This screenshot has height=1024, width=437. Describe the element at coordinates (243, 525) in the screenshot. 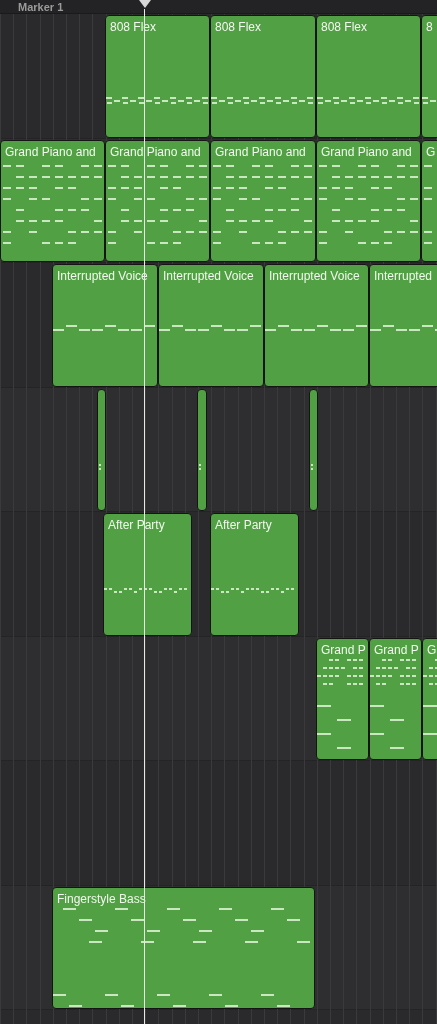

I see `region-name: After Party` at that location.